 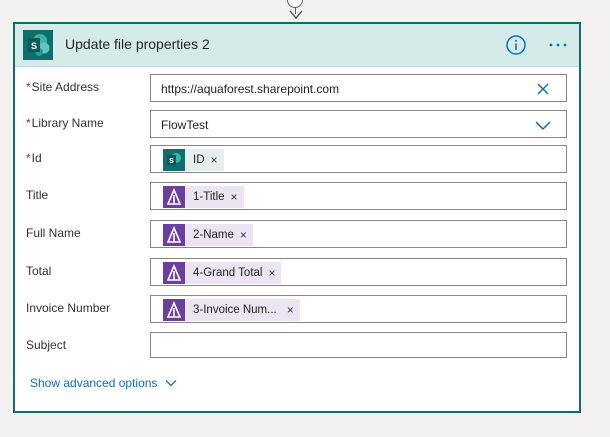 I want to click on subject-label: Subject, so click(x=46, y=345).